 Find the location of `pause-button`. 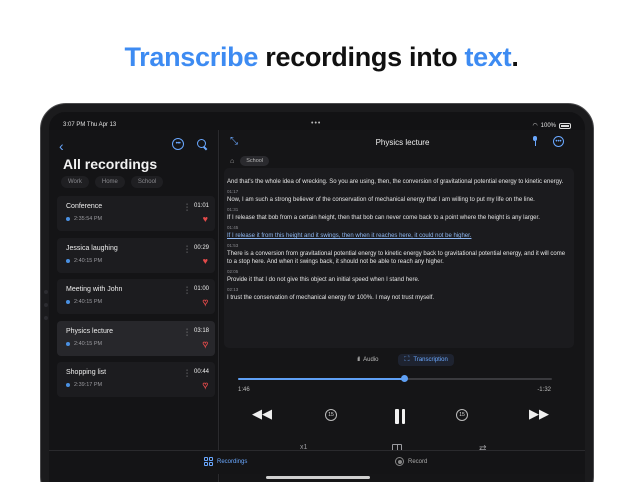

pause-button is located at coordinates (400, 416).